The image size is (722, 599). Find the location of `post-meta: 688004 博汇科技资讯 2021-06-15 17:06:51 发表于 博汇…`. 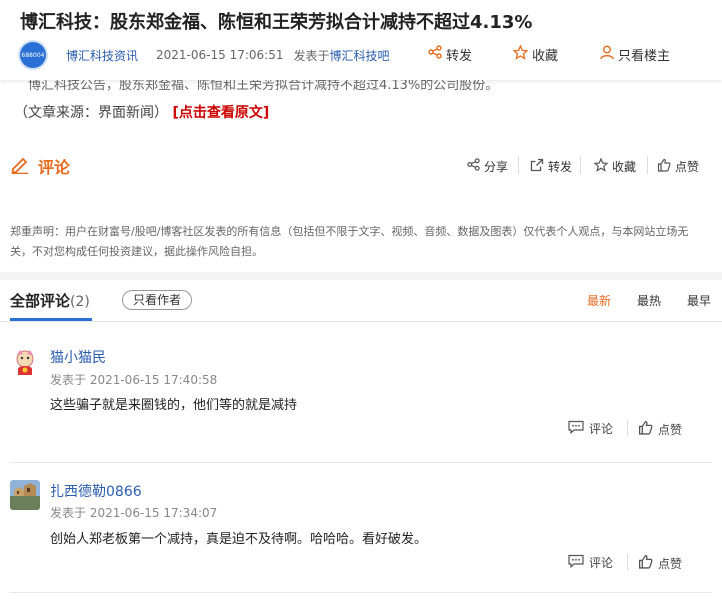

post-meta: 688004 博汇科技资讯 2021-06-15 17:06:51 发表于 博汇… is located at coordinates (205, 55).